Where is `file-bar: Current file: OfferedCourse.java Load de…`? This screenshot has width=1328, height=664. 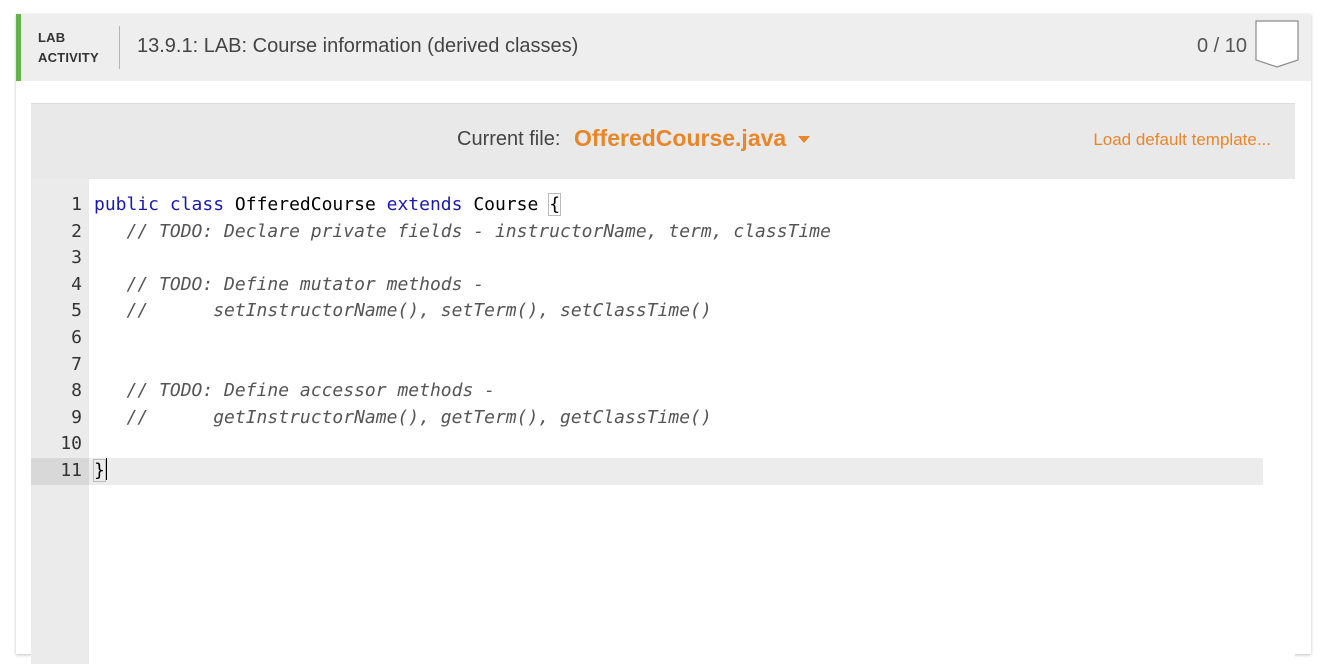 file-bar: Current file: OfferedCourse.java Load de… is located at coordinates (663, 141).